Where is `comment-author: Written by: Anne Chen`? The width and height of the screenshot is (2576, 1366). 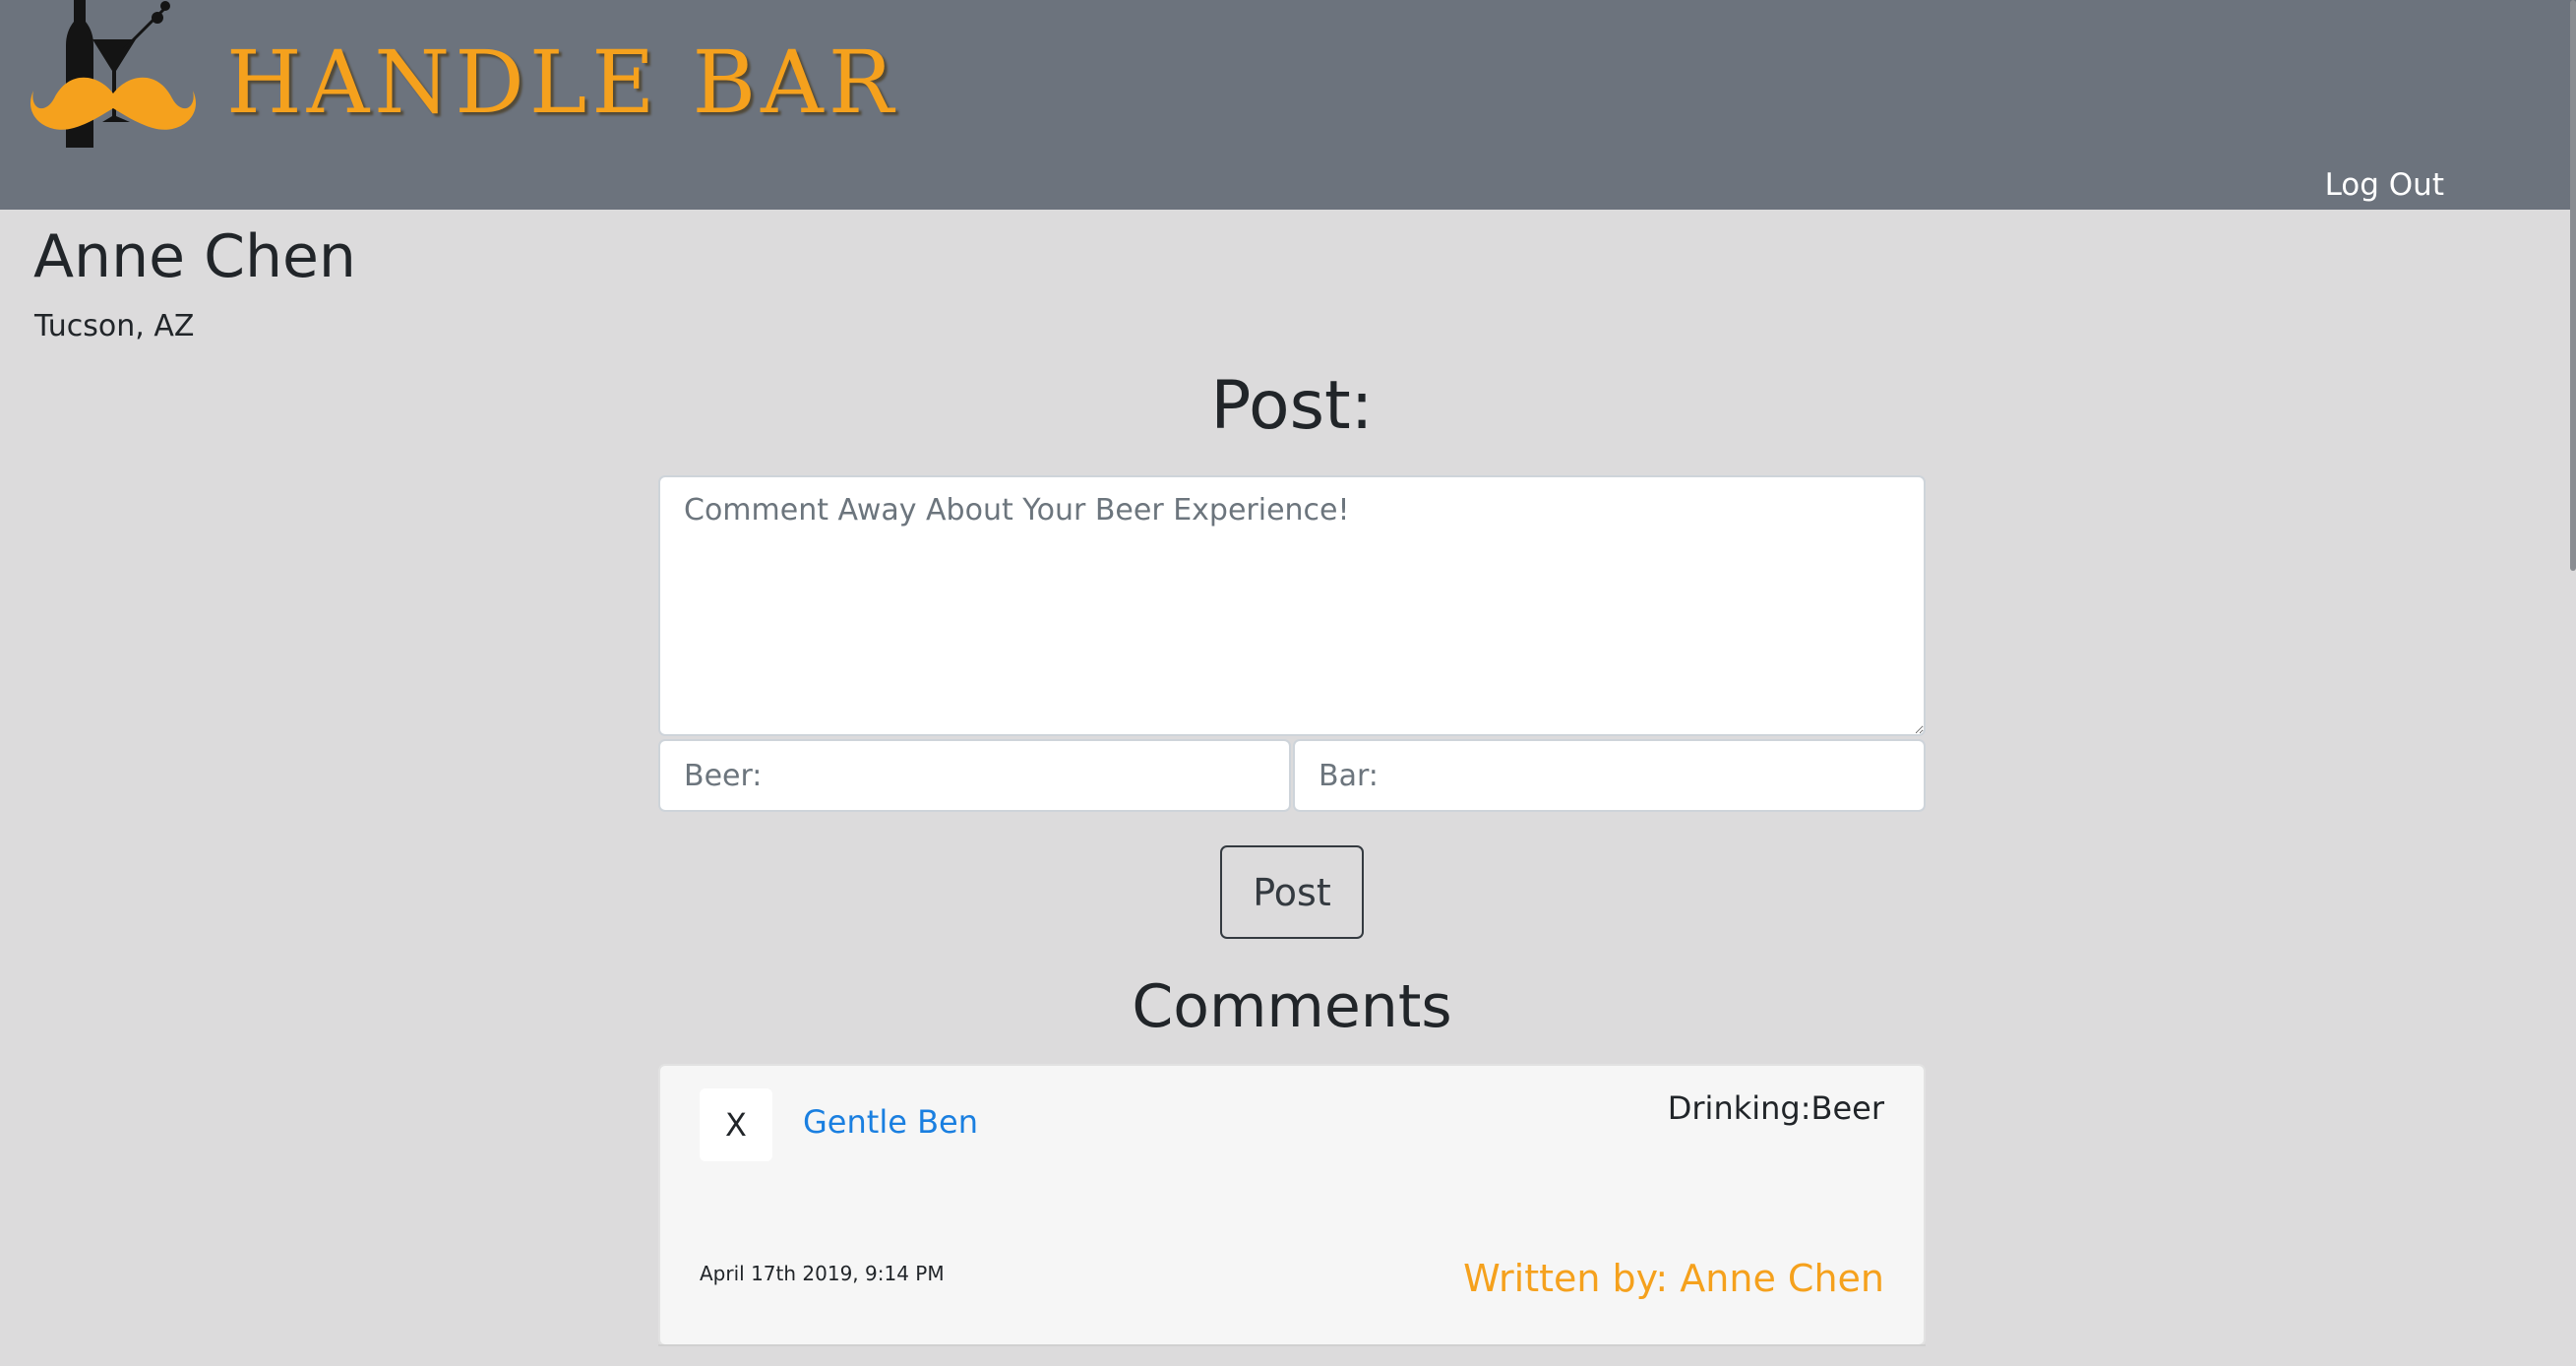
comment-author: Written by: Anne Chen is located at coordinates (1673, 1278).